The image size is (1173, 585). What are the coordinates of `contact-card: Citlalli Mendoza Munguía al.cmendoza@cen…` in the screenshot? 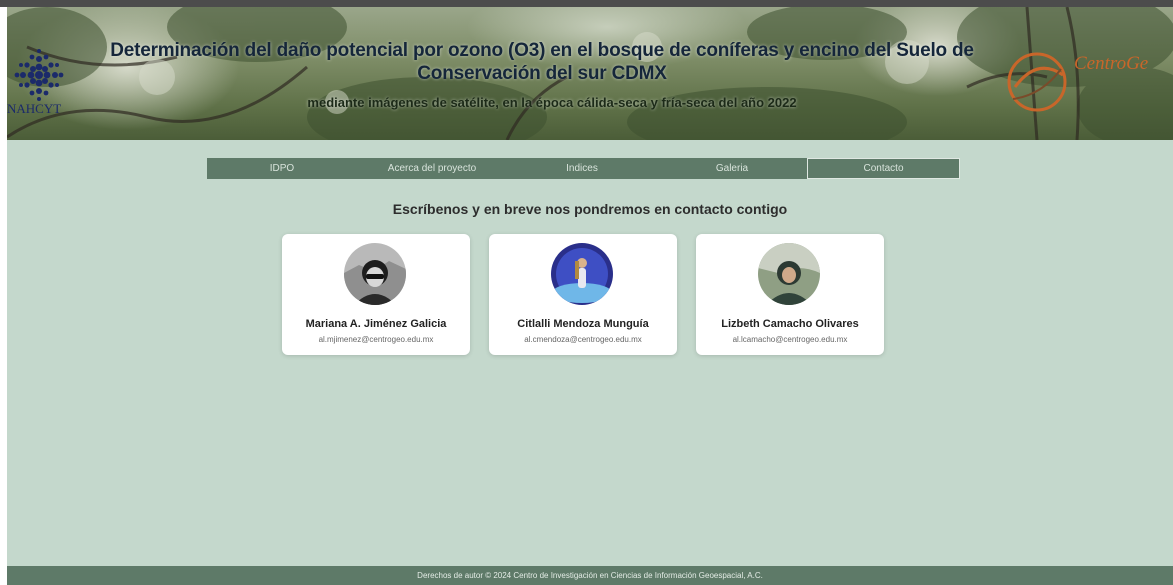 It's located at (583, 294).